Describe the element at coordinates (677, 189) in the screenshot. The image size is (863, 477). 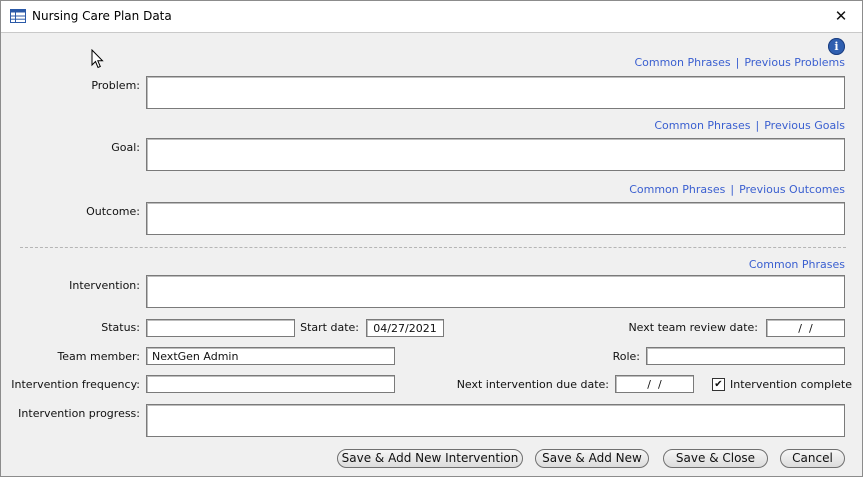
I see `outcome-common-phrases-link: Common Phrases` at that location.